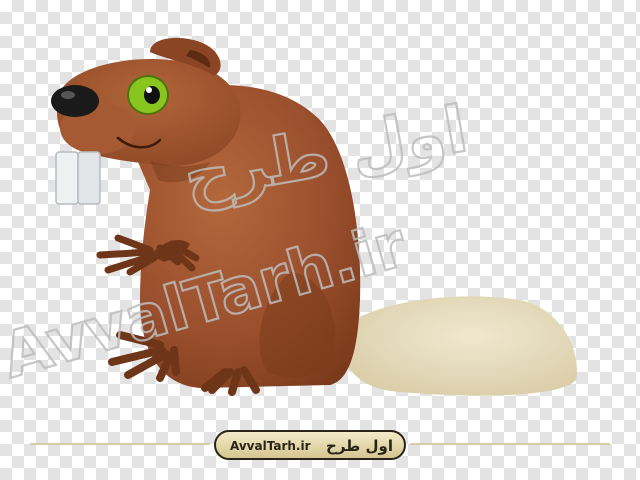 The image size is (640, 480). I want to click on badge-latin-text: AvvalTarh.ir, so click(270, 446).